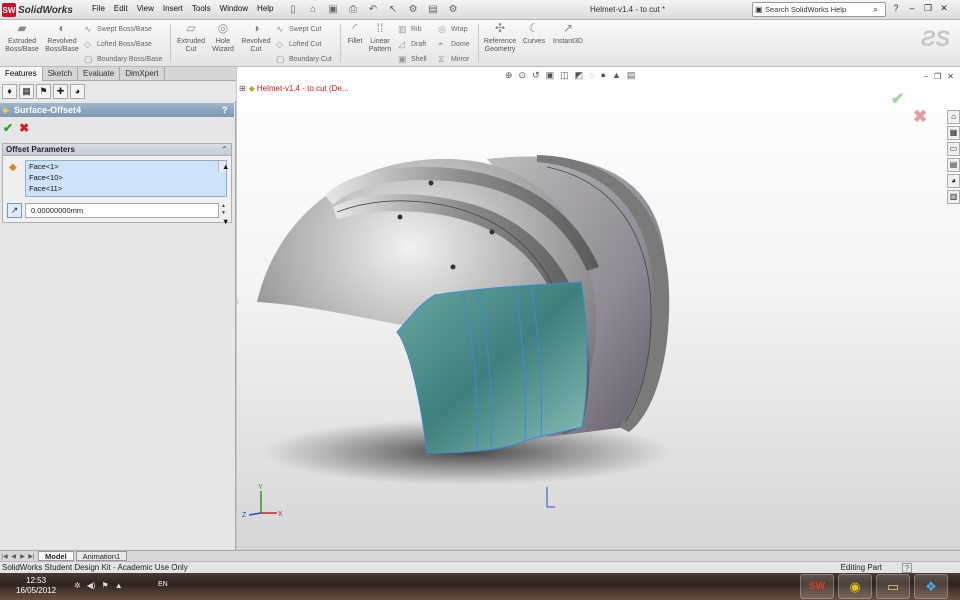  What do you see at coordinates (56, 556) in the screenshot?
I see `tab-model: Model` at bounding box center [56, 556].